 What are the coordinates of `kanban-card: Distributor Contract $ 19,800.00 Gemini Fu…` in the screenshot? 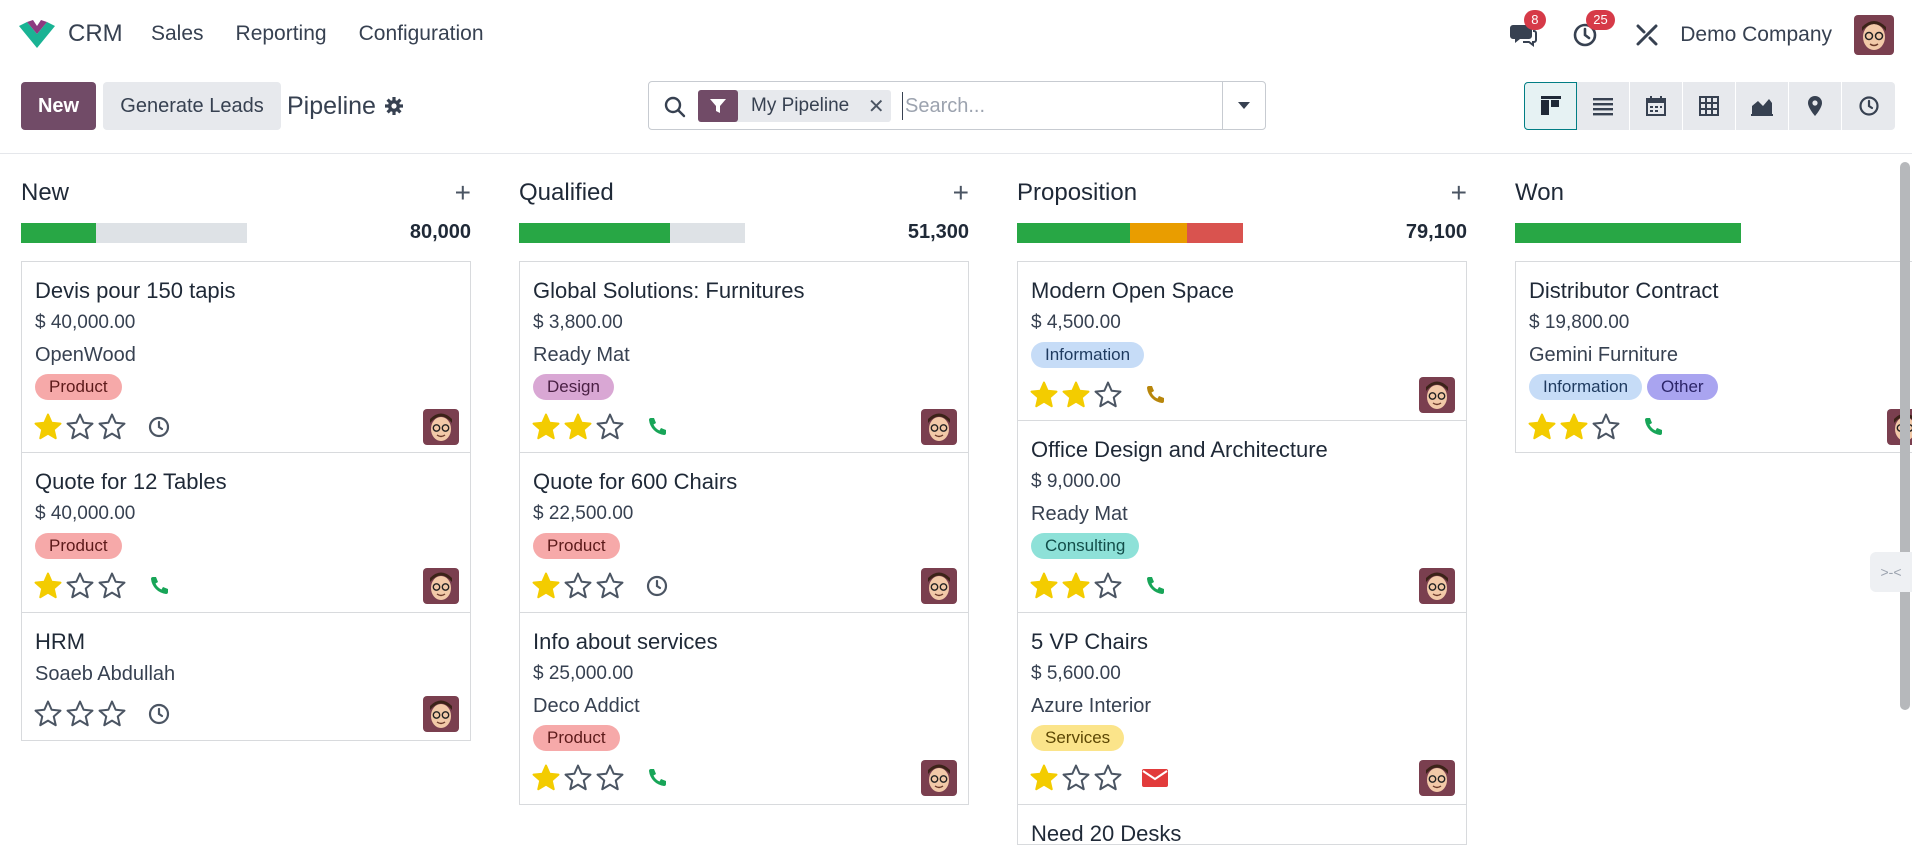 It's located at (1713, 357).